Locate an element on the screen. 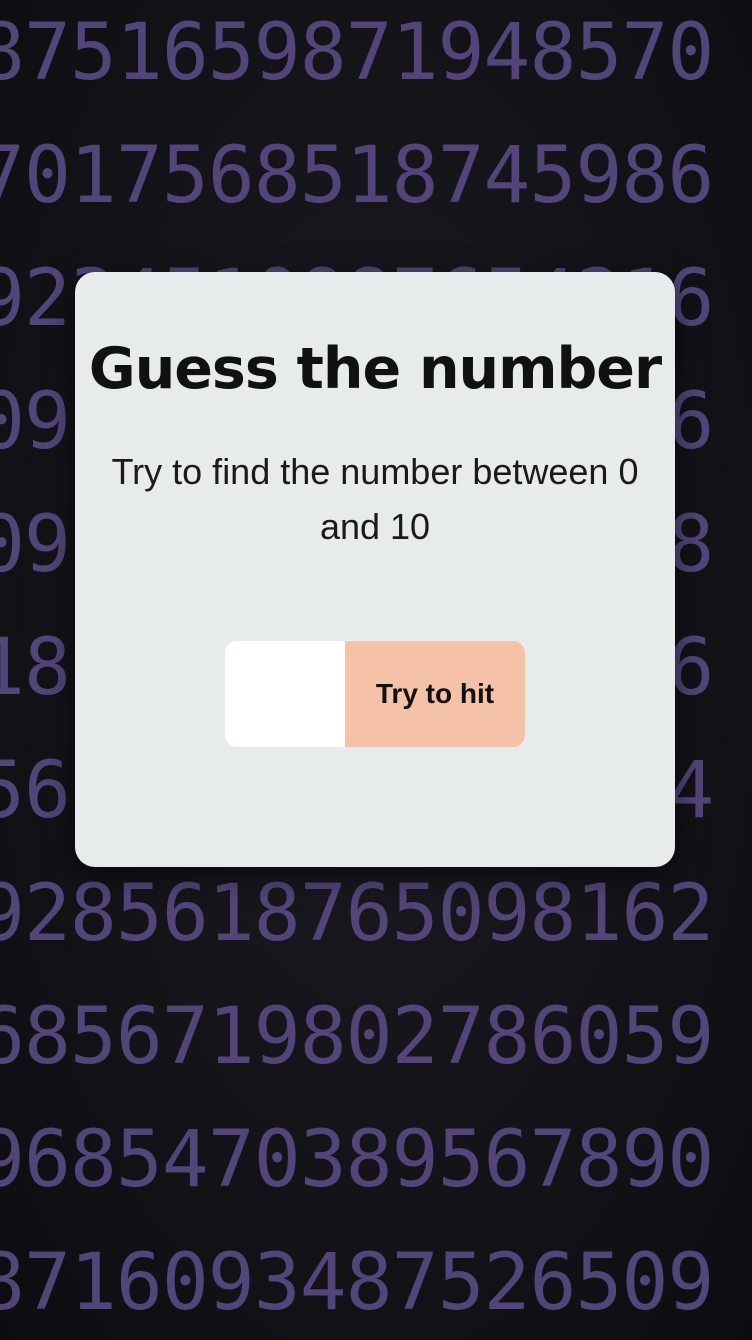  modal-subtitle: Try to find the number between 0 and 10 is located at coordinates (375, 499).